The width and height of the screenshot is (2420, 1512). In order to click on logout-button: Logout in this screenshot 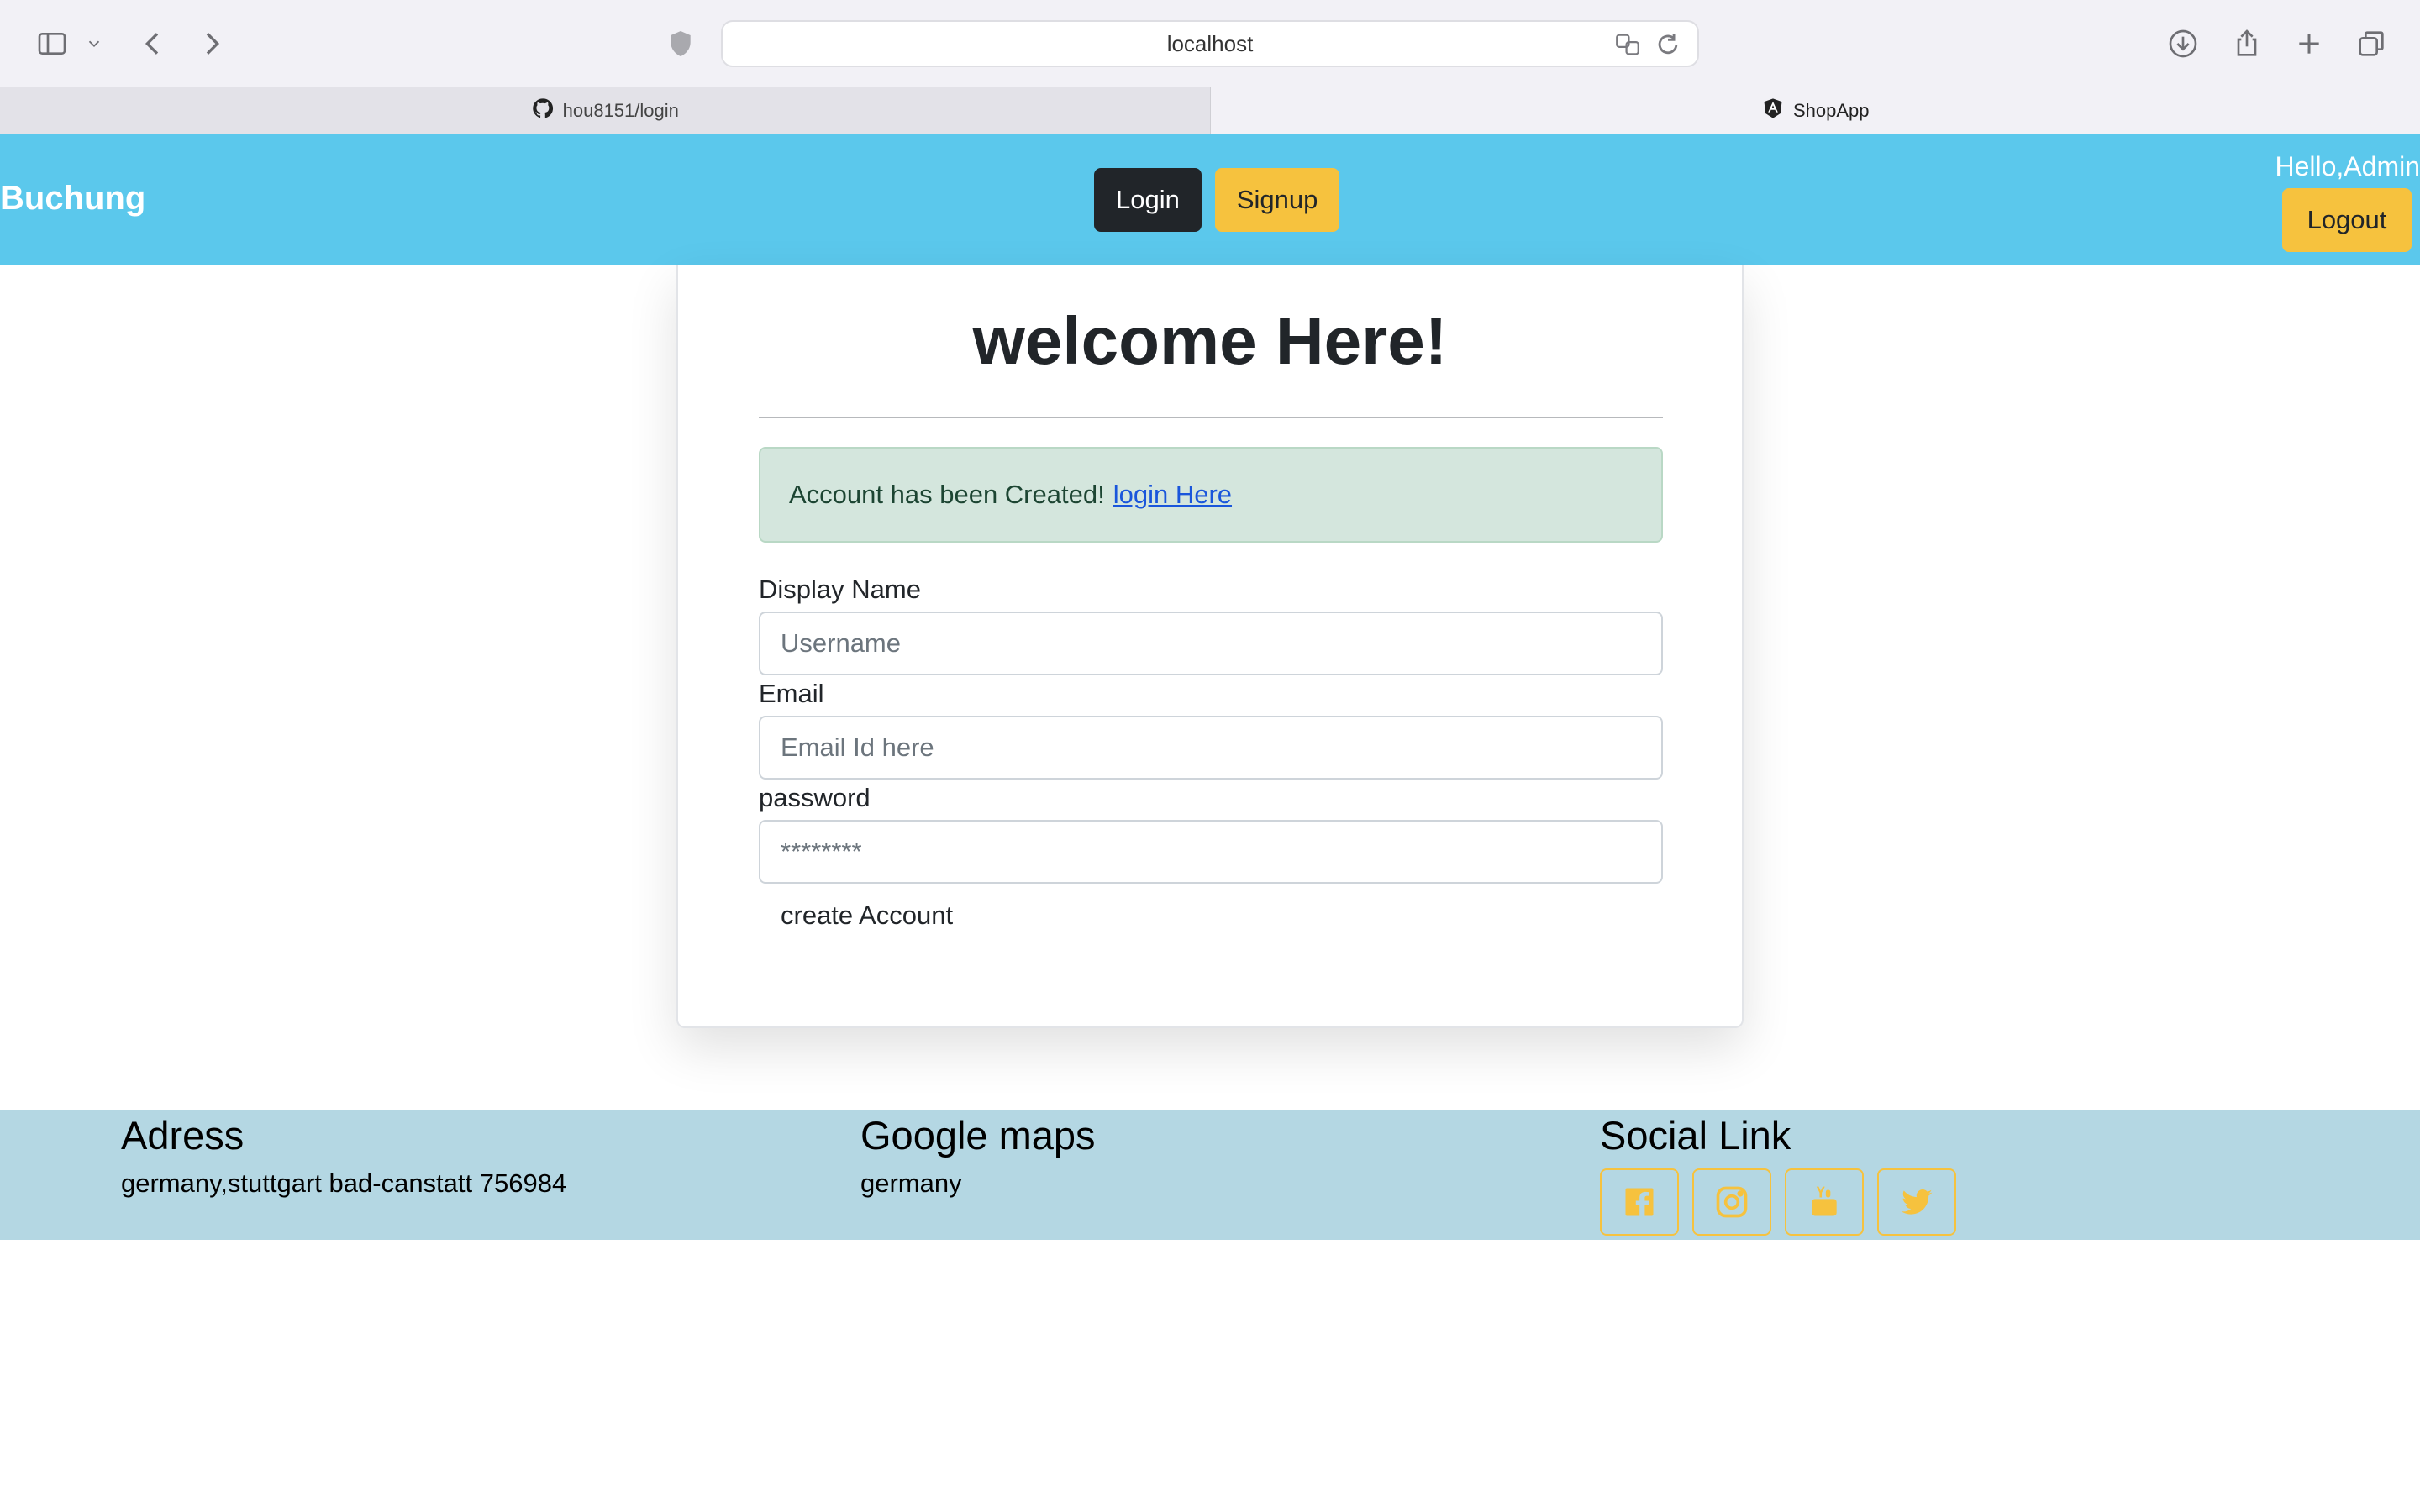, I will do `click(2347, 220)`.